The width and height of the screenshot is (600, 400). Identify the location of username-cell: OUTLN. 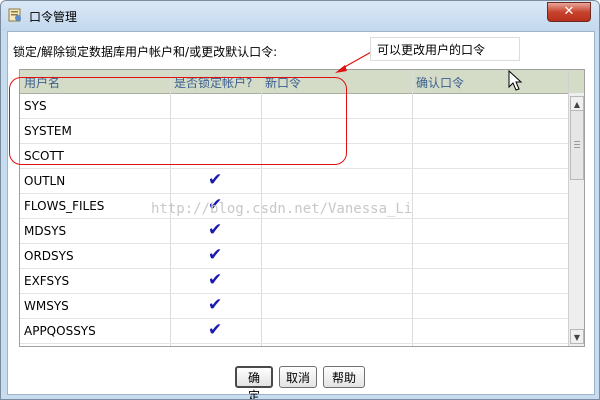
(45, 181).